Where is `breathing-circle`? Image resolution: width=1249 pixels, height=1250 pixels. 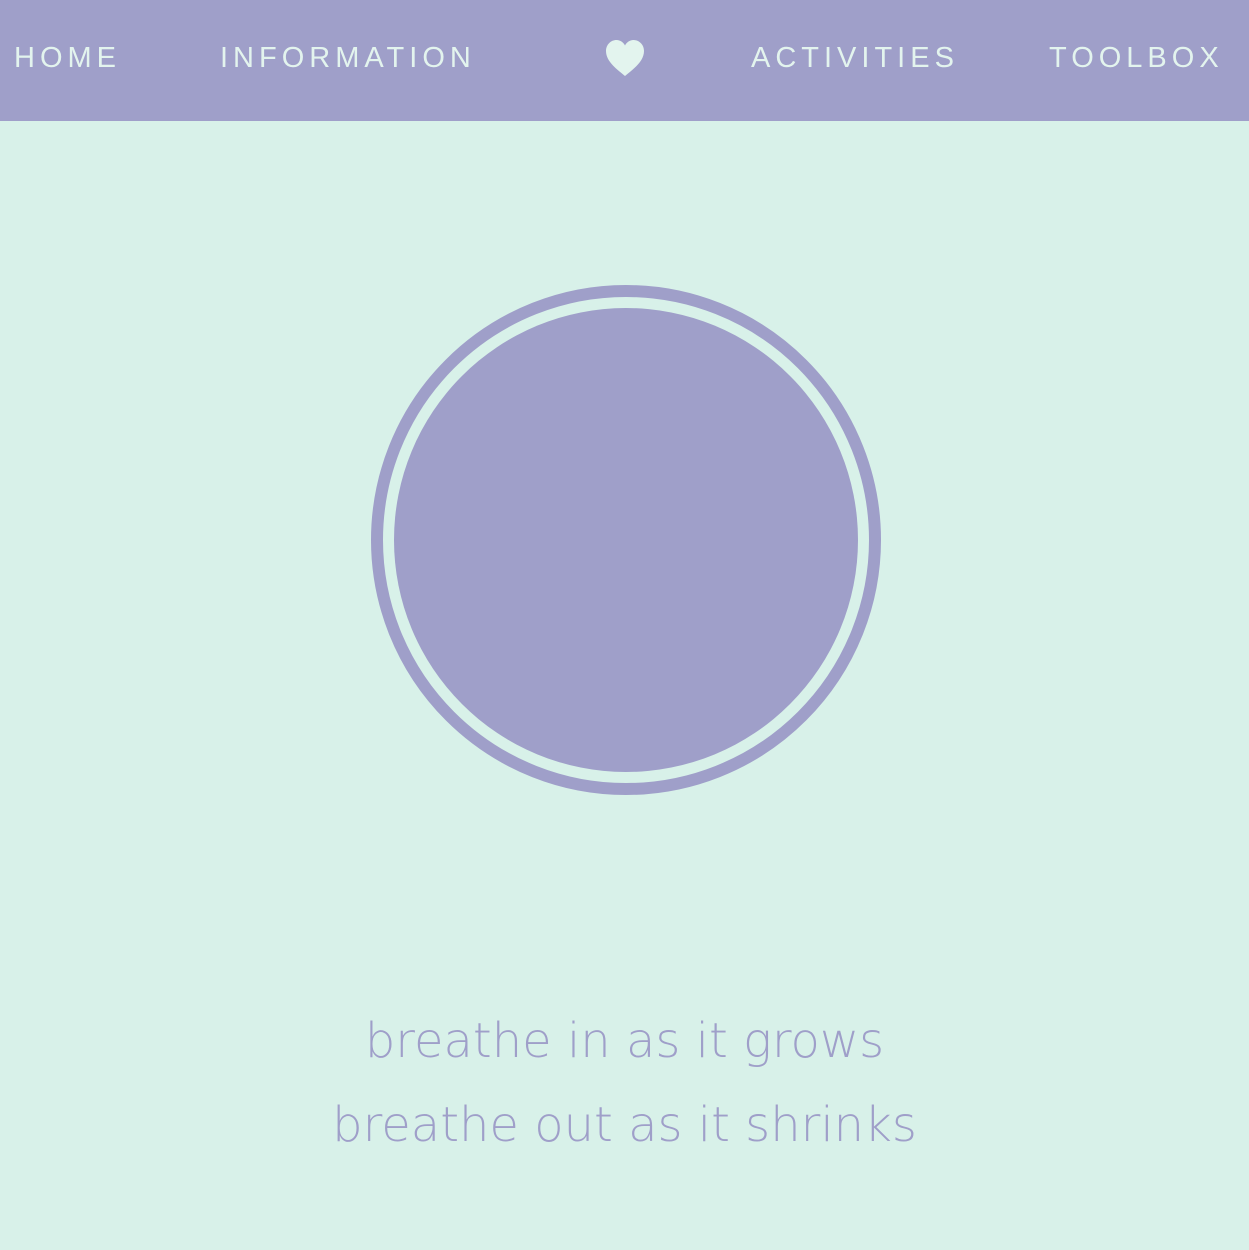
breathing-circle is located at coordinates (626, 540).